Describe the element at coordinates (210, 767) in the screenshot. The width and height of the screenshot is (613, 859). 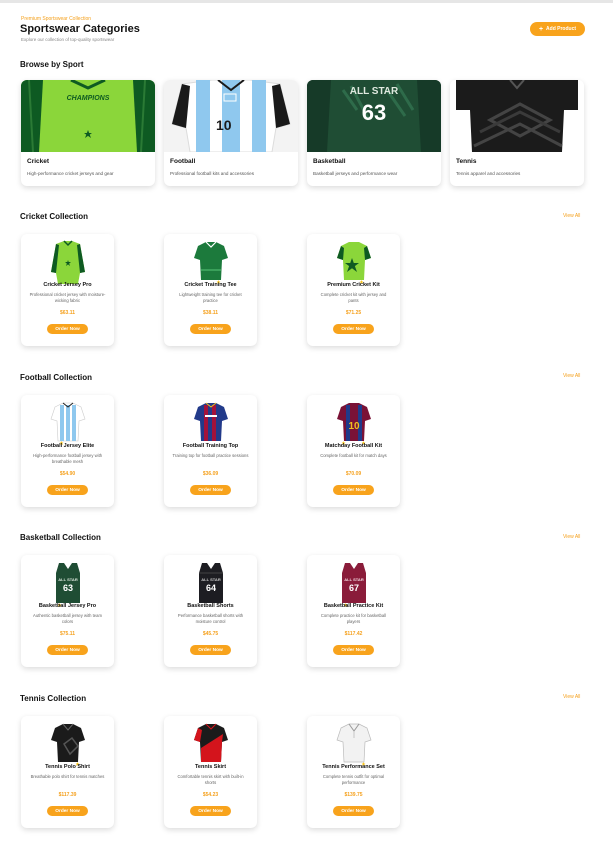
I see `product-name: Tennis Skirt` at that location.